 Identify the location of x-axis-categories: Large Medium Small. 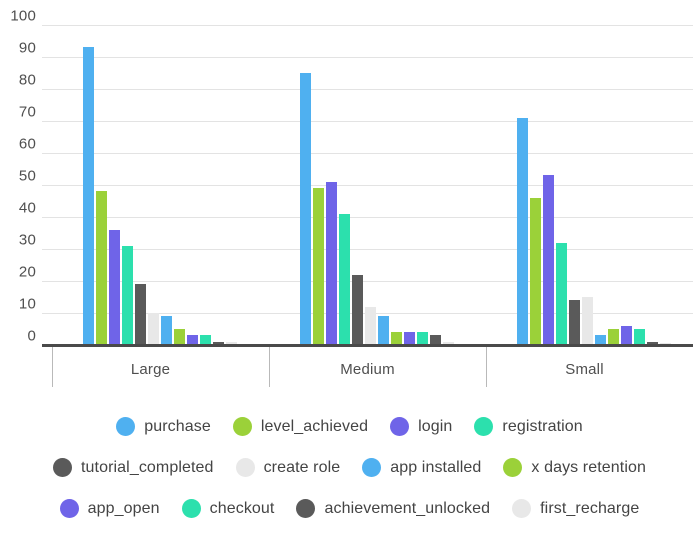
(367, 368).